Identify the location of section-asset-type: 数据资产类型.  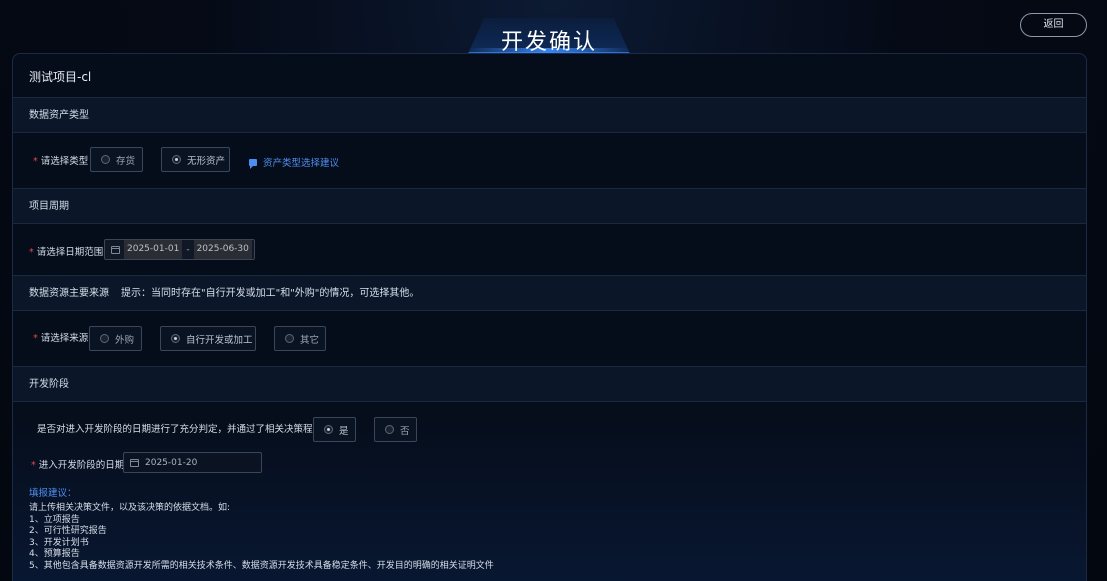
(549, 115).